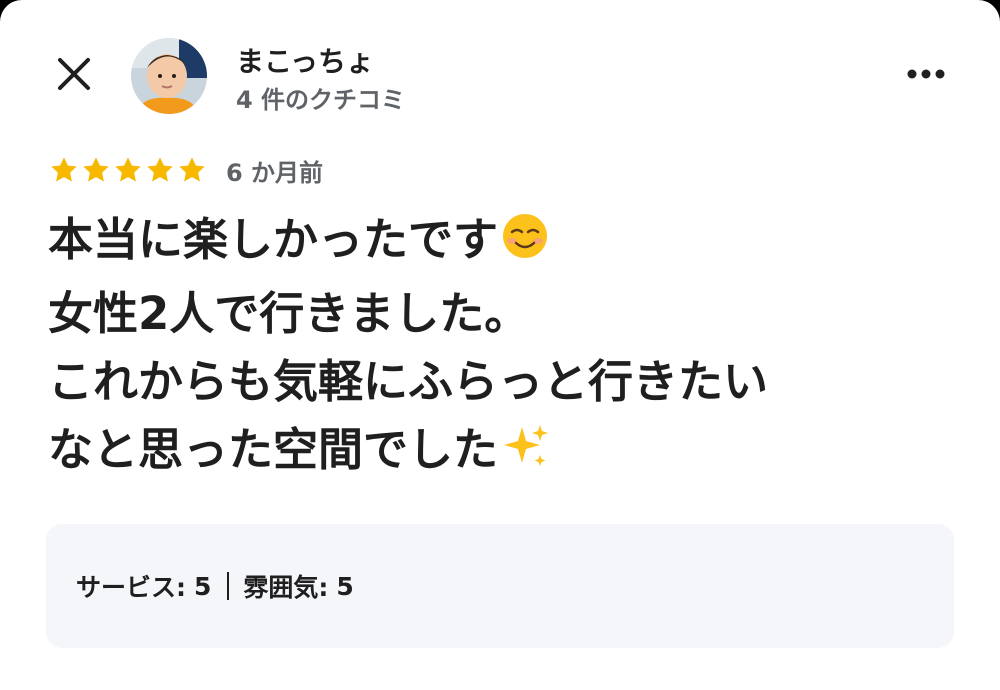 This screenshot has height=690, width=1000. I want to click on review-line: なと思った空間でした, so click(513, 453).